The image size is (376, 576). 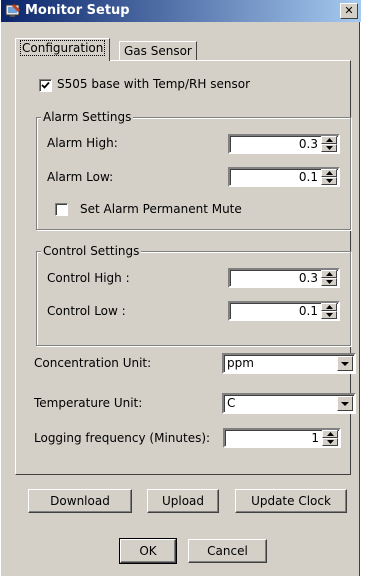 I want to click on temperature-unit-label: Temperature Unit:, so click(x=88, y=403).